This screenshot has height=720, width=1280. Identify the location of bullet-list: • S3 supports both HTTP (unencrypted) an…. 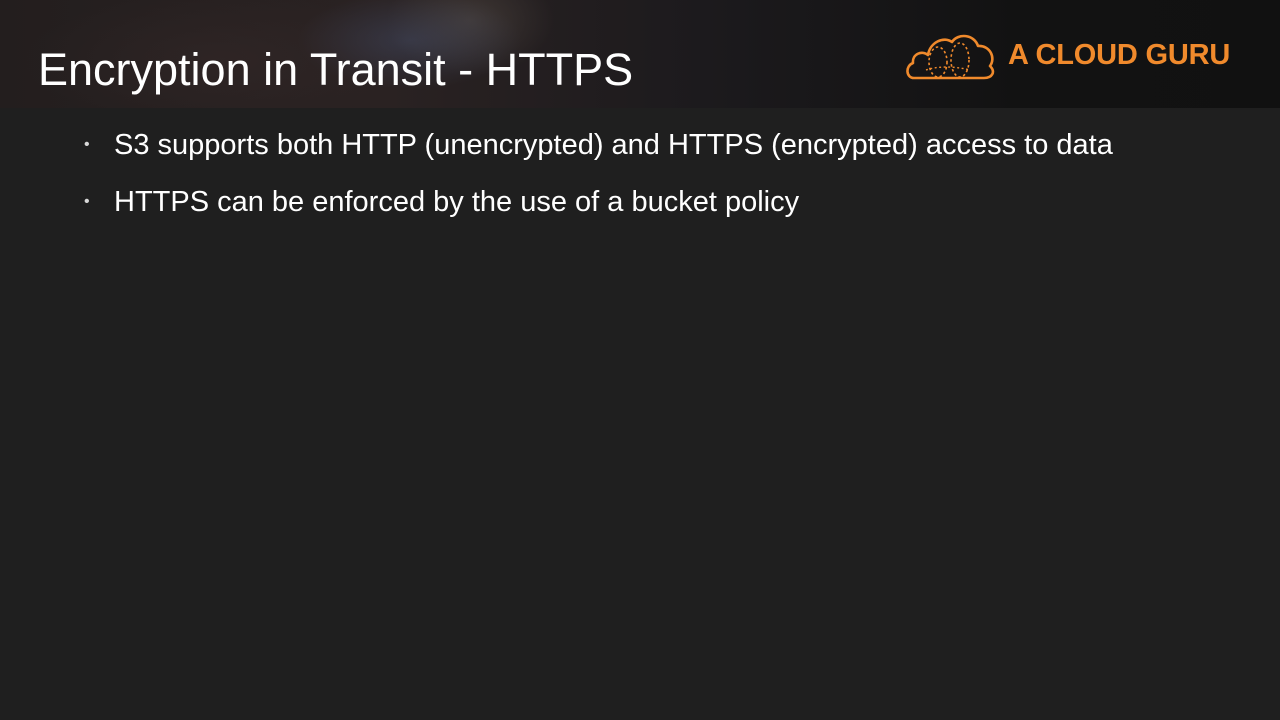
(629, 183).